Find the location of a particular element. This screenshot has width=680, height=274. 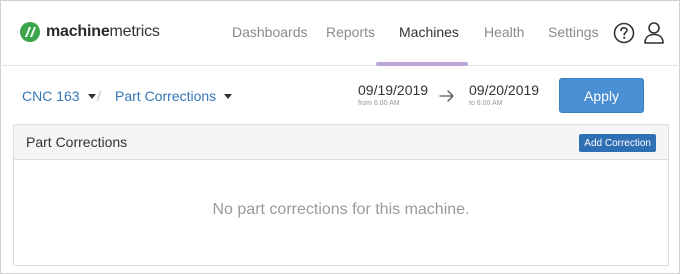

start-date-picker: 09/19/2019 from 6:00 AM is located at coordinates (393, 94).